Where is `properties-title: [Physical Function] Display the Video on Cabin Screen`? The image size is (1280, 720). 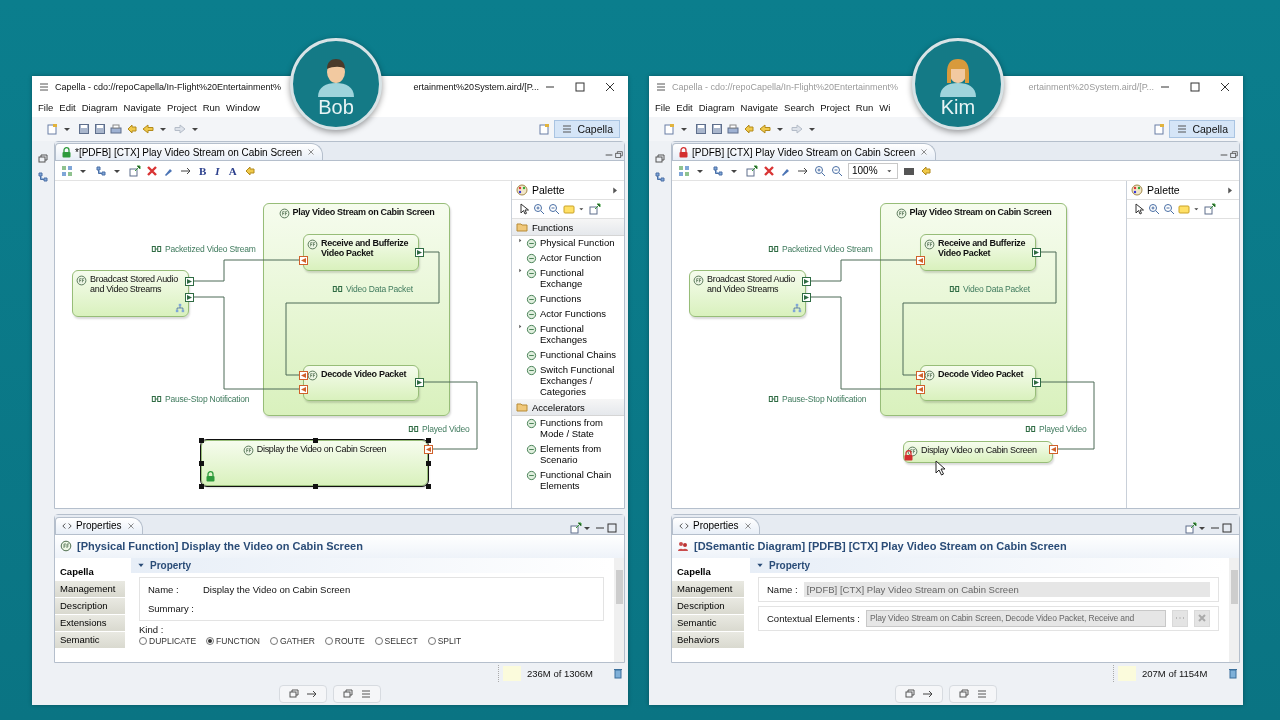 properties-title: [Physical Function] Display the Video on Cabin Screen is located at coordinates (220, 546).